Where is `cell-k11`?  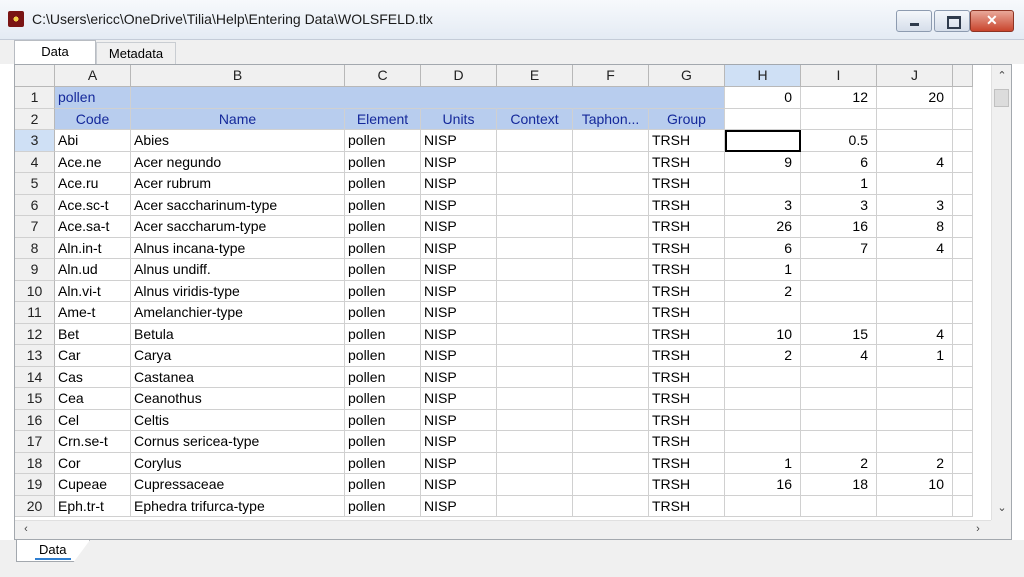 cell-k11 is located at coordinates (963, 313).